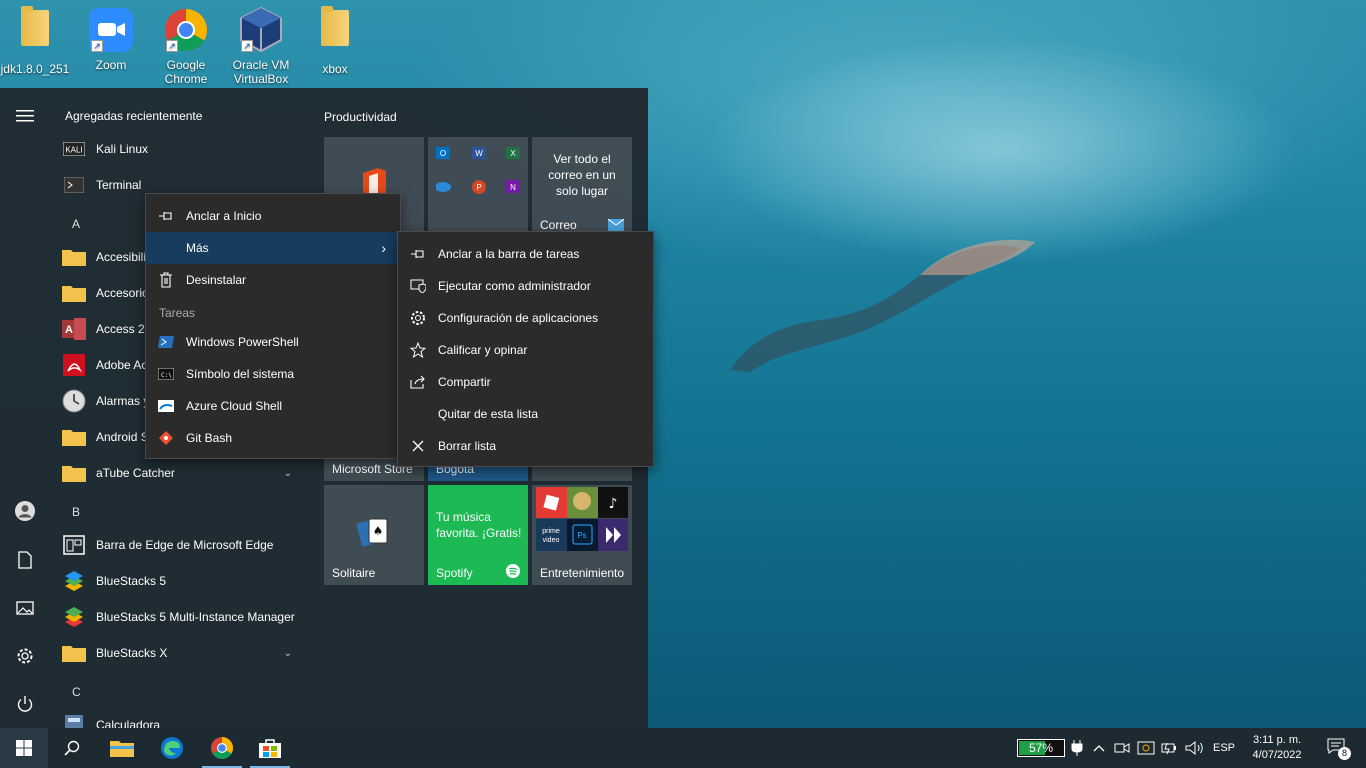 The height and width of the screenshot is (768, 1366). What do you see at coordinates (273, 216) in the screenshot?
I see `menu-item-anclar-inicio: Anclar a Inicio` at bounding box center [273, 216].